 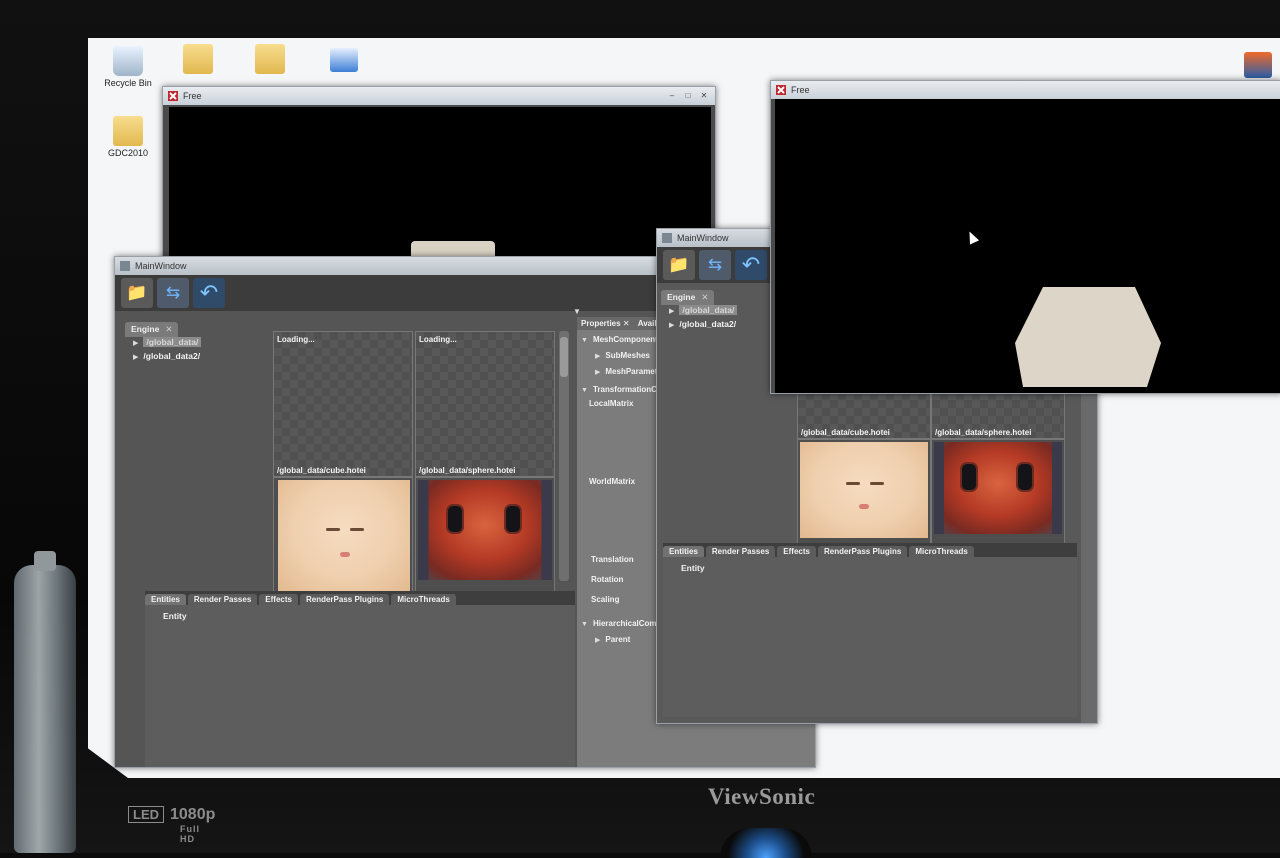 I want to click on property-group-mesh: ▼ MeshComponent, so click(x=619, y=339).